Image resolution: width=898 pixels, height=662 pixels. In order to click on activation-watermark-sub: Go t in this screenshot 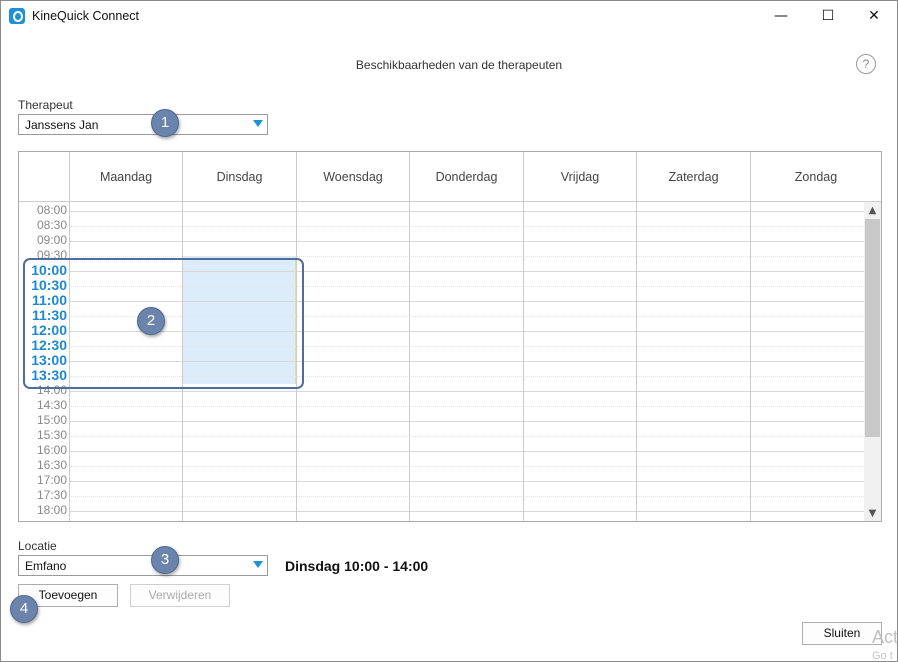, I will do `click(882, 656)`.